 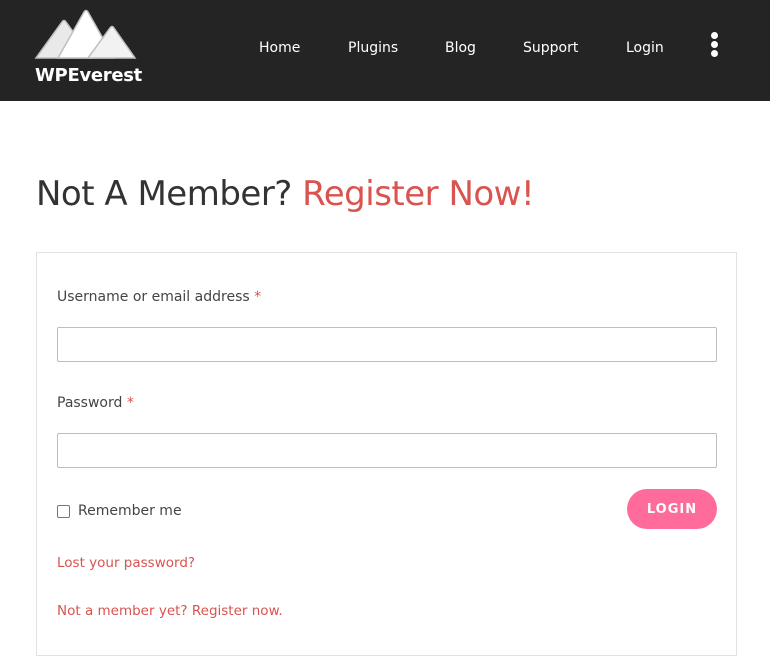 What do you see at coordinates (85, 34) in the screenshot?
I see `mountains-logo-icon` at bounding box center [85, 34].